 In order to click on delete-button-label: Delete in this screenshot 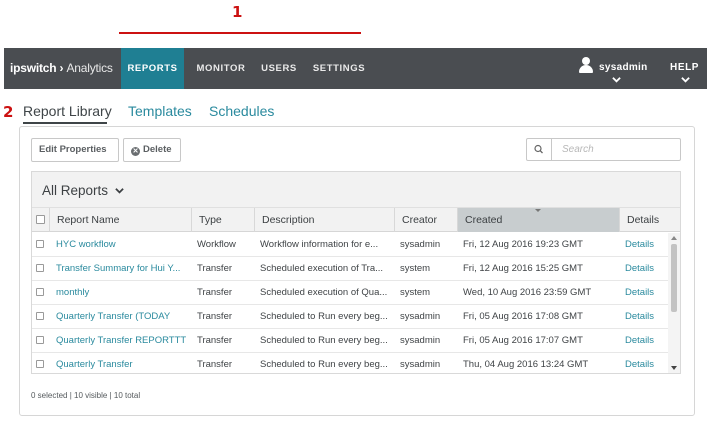, I will do `click(157, 149)`.